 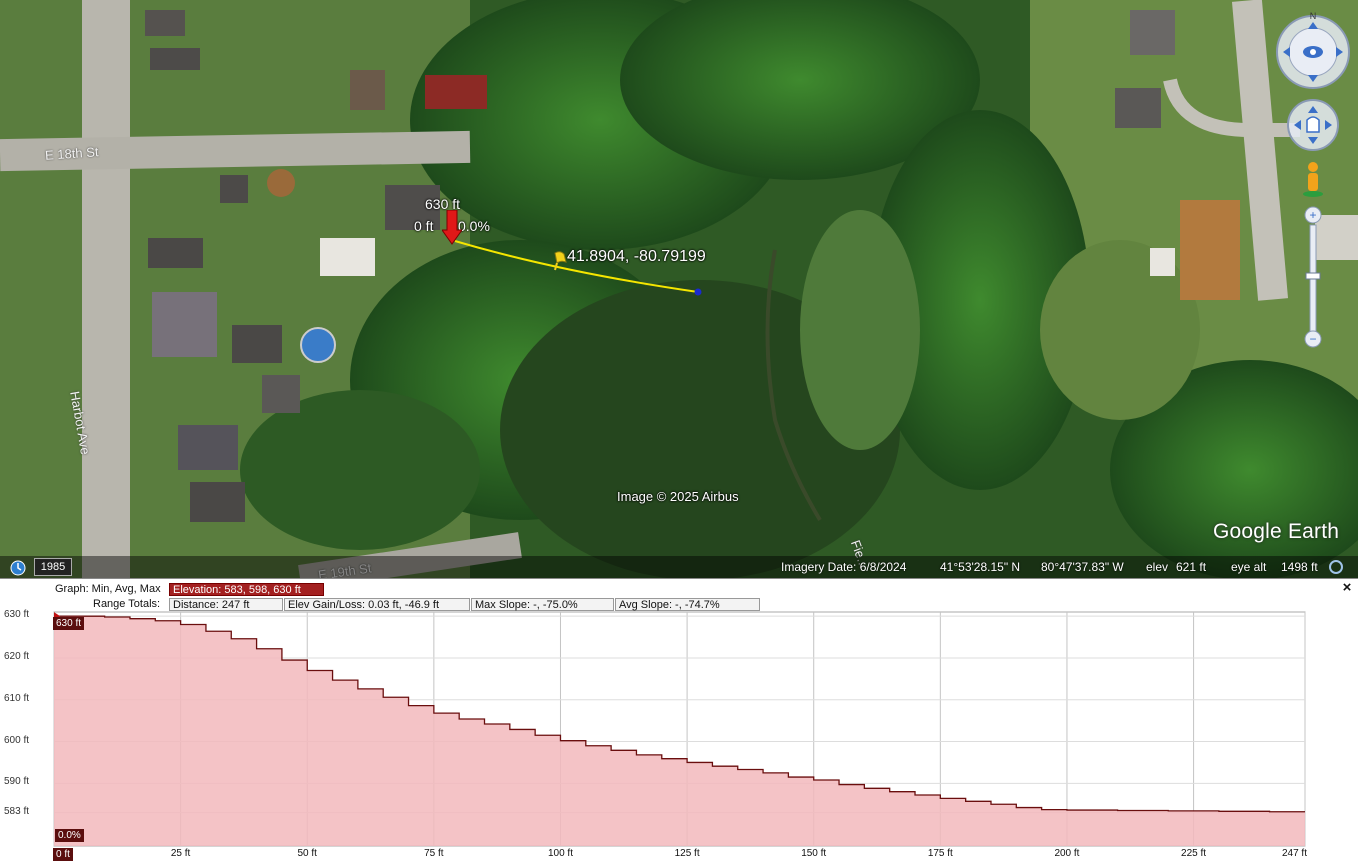 What do you see at coordinates (17, 656) in the screenshot?
I see `y-tick-label: 620 ft` at bounding box center [17, 656].